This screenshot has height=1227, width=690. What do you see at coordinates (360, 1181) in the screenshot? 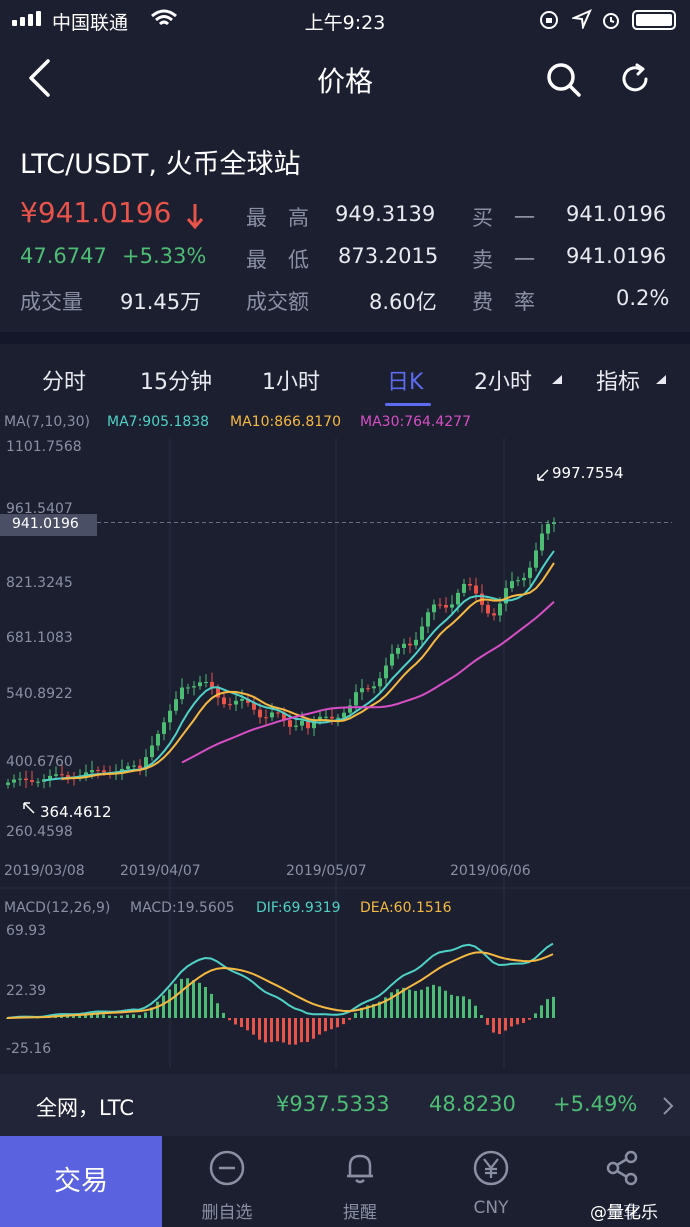
I see `alert-button: 提醒` at bounding box center [360, 1181].